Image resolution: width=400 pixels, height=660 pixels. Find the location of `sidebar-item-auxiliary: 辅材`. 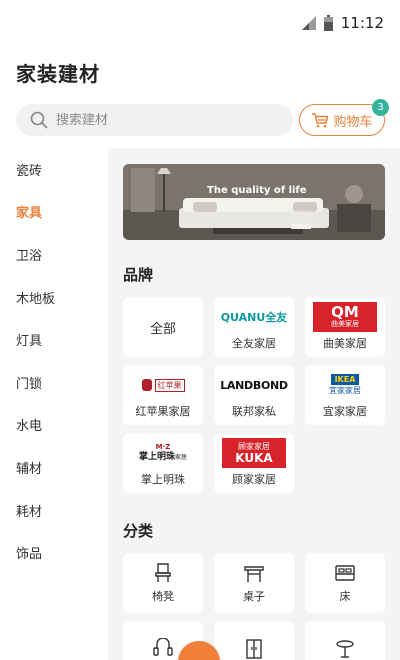

sidebar-item-auxiliary: 辅材 is located at coordinates (54, 467).